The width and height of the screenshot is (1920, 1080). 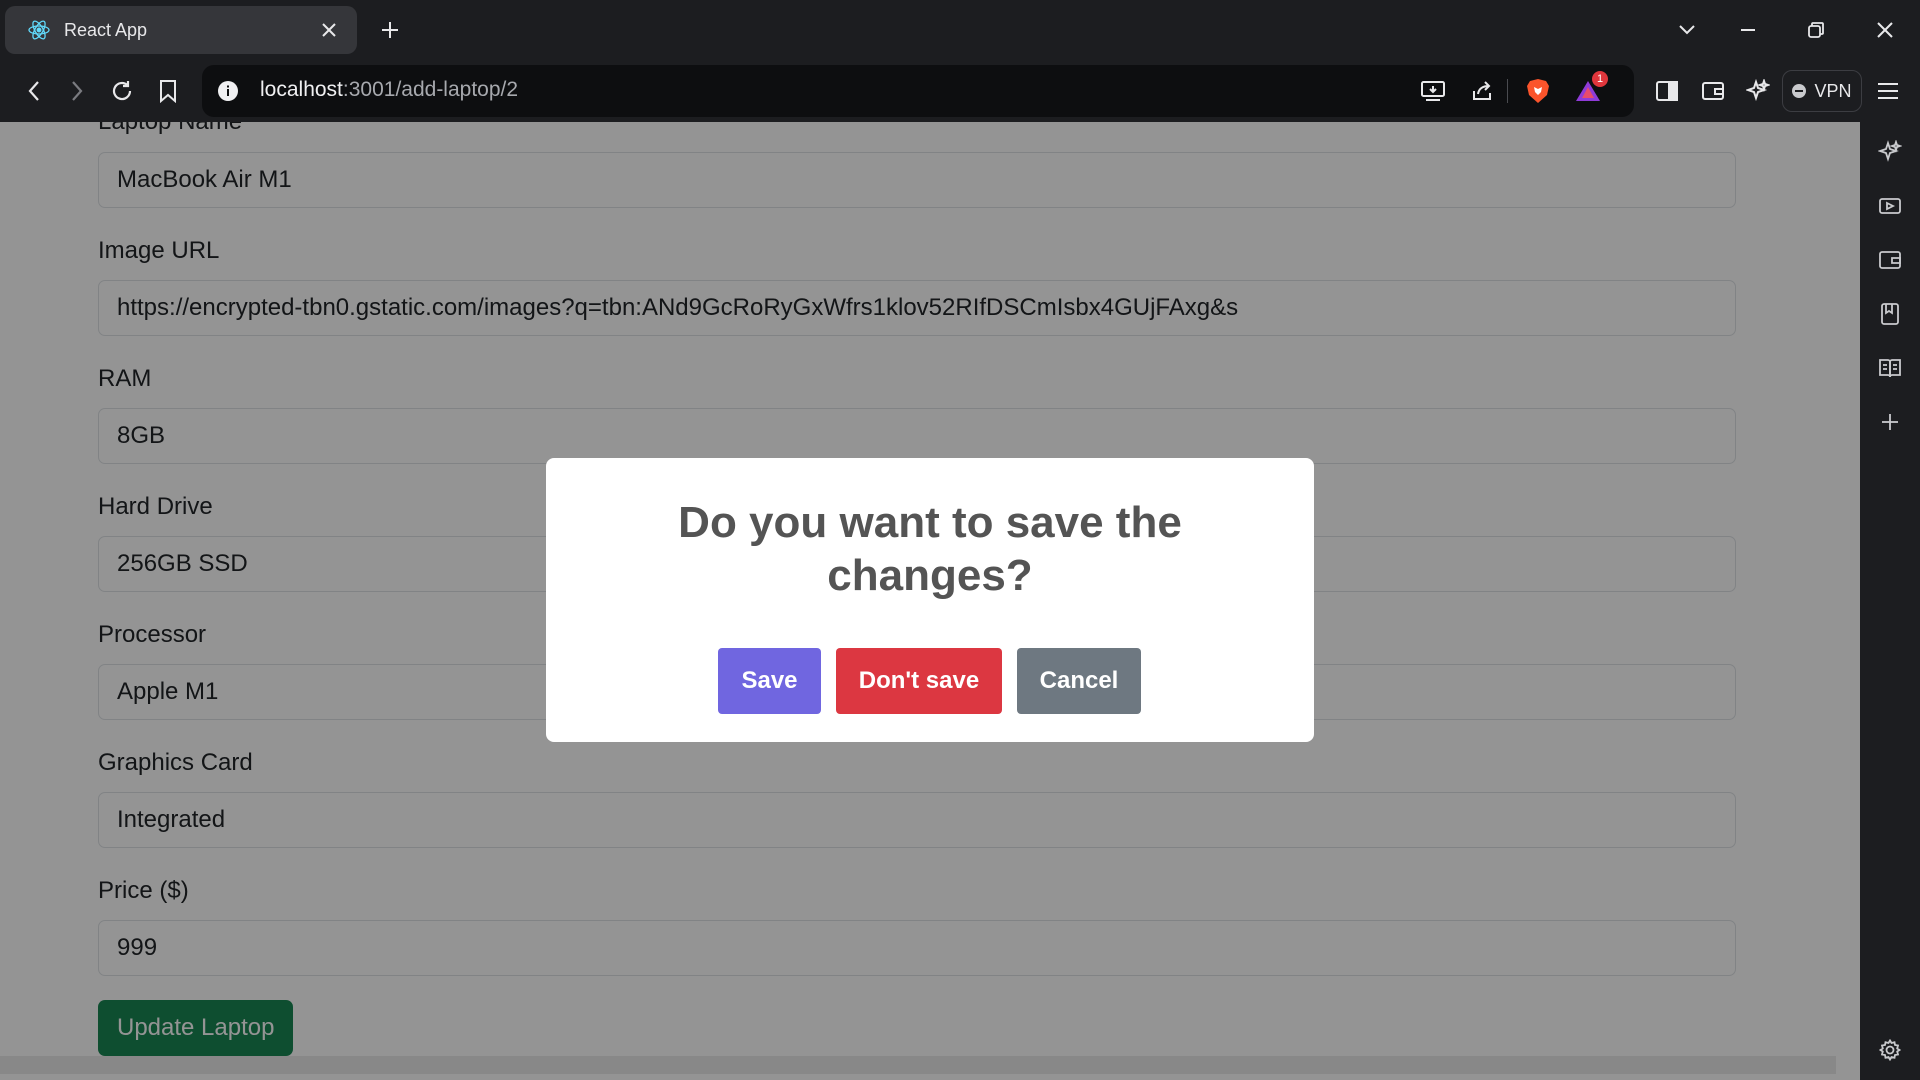 What do you see at coordinates (77, 91) in the screenshot?
I see `forward-arrow-icon` at bounding box center [77, 91].